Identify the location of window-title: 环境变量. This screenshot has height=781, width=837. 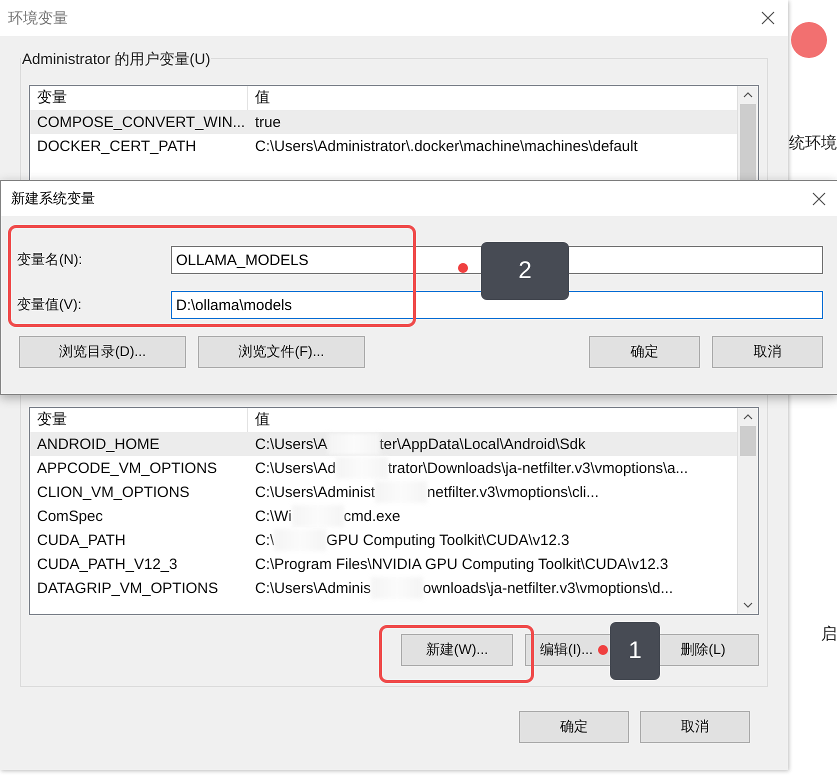
(38, 18).